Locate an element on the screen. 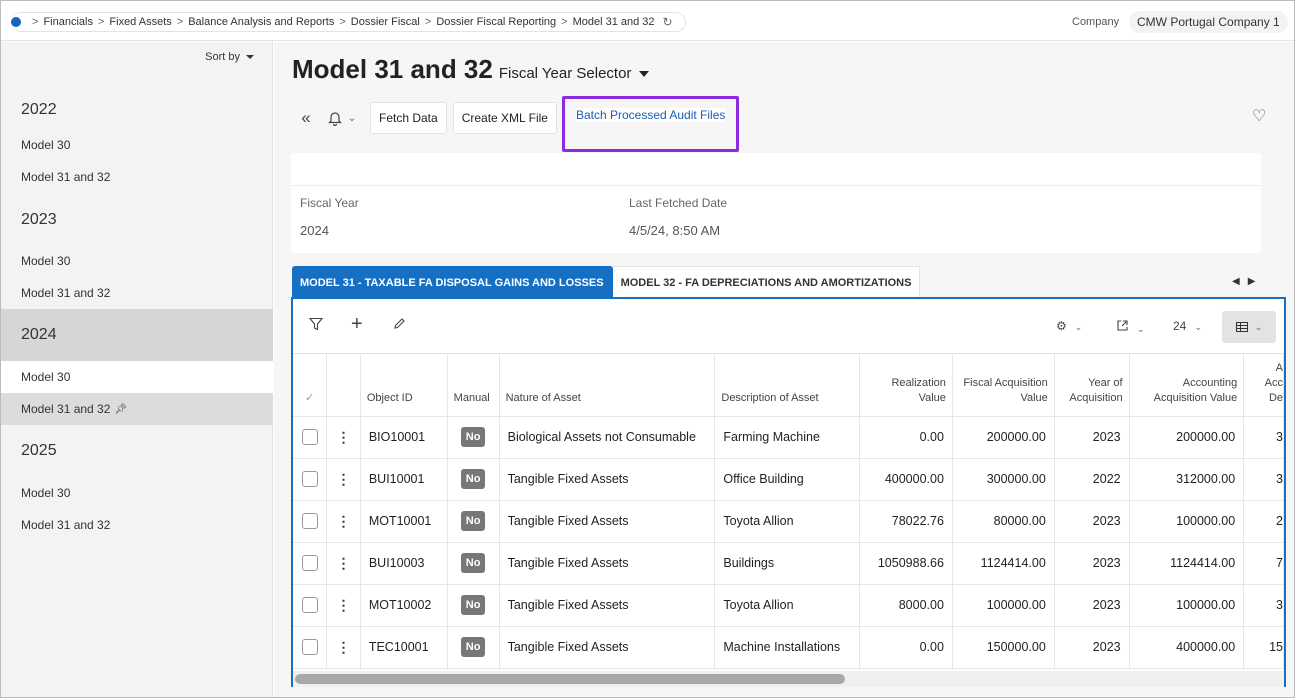 This screenshot has height=698, width=1295. home-dot-icon is located at coordinates (16, 22).